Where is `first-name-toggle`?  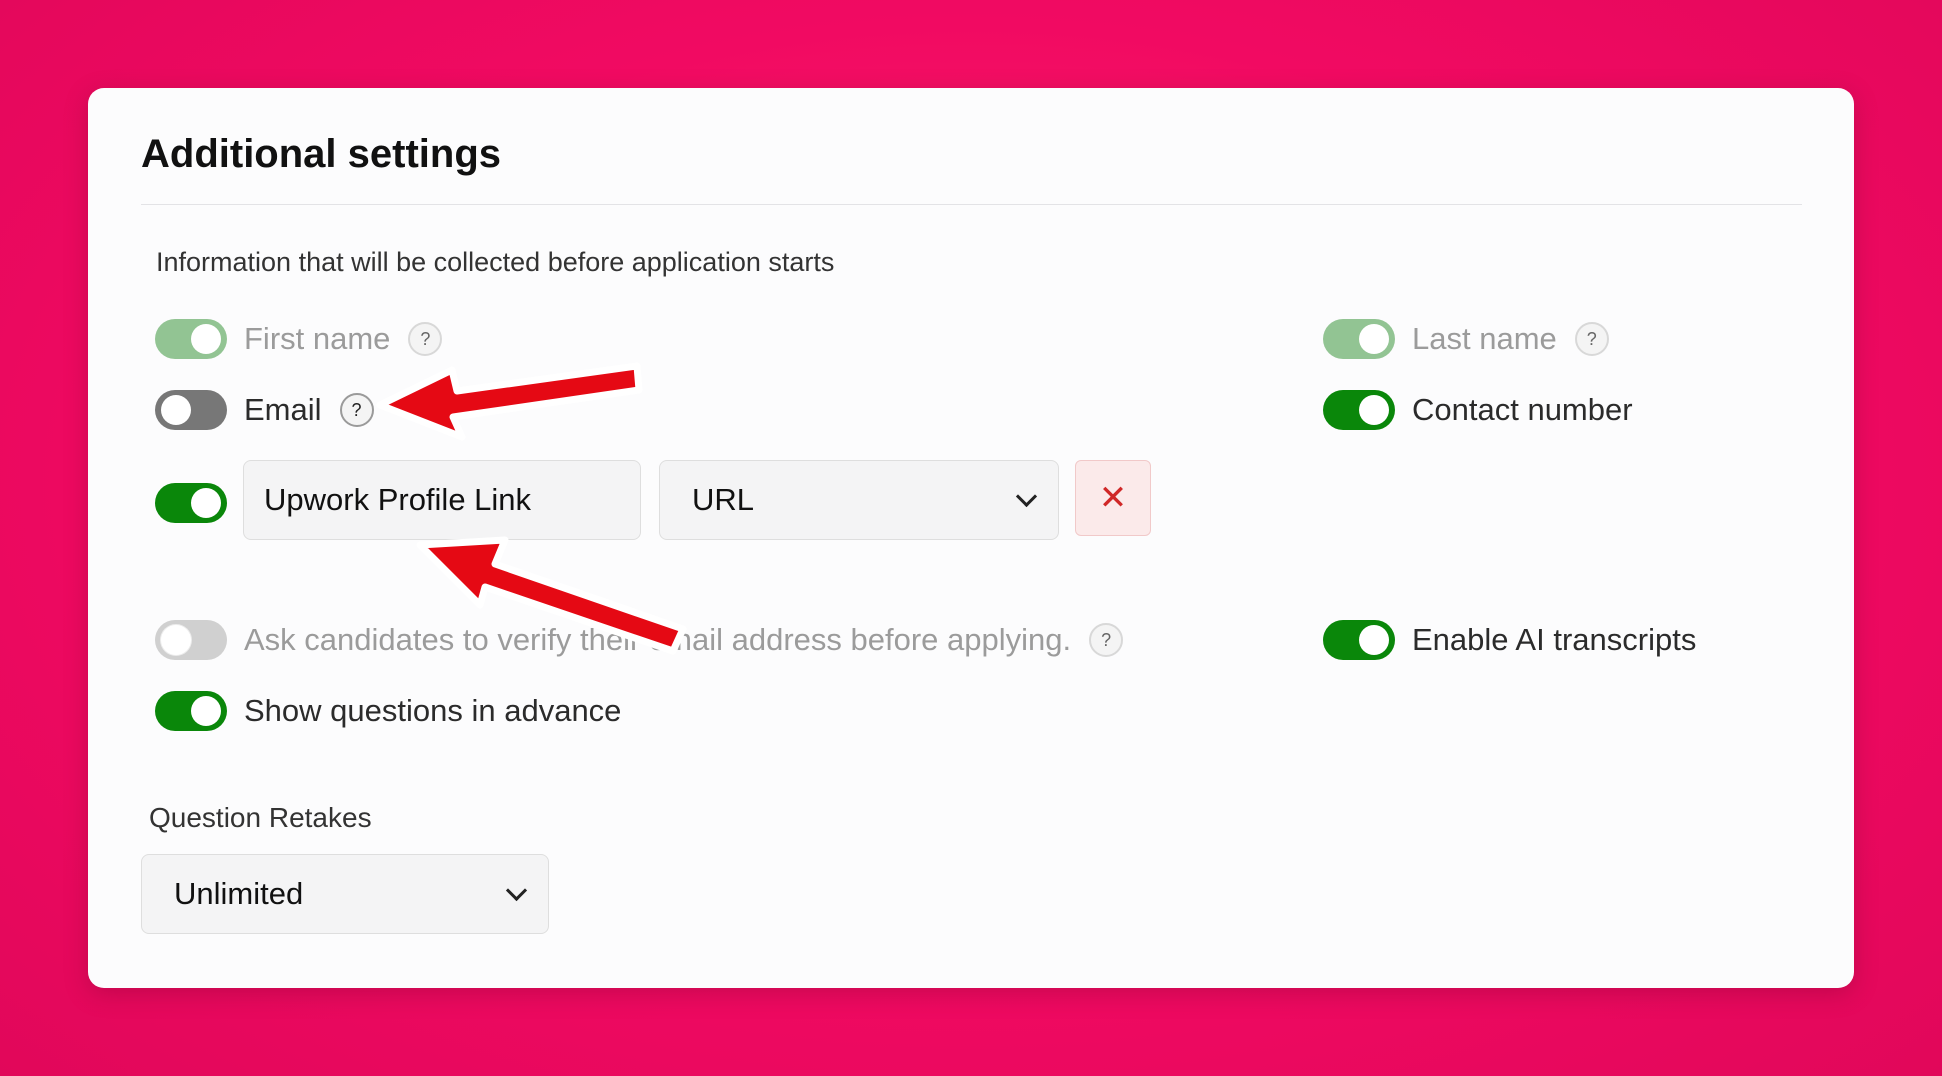
first-name-toggle is located at coordinates (191, 339).